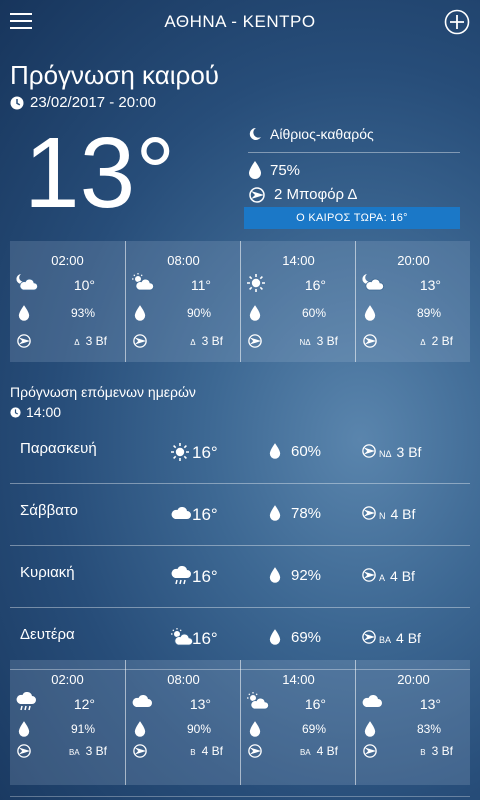 Image resolution: width=480 pixels, height=800 pixels. I want to click on wind-direction: Β, so click(193, 752).